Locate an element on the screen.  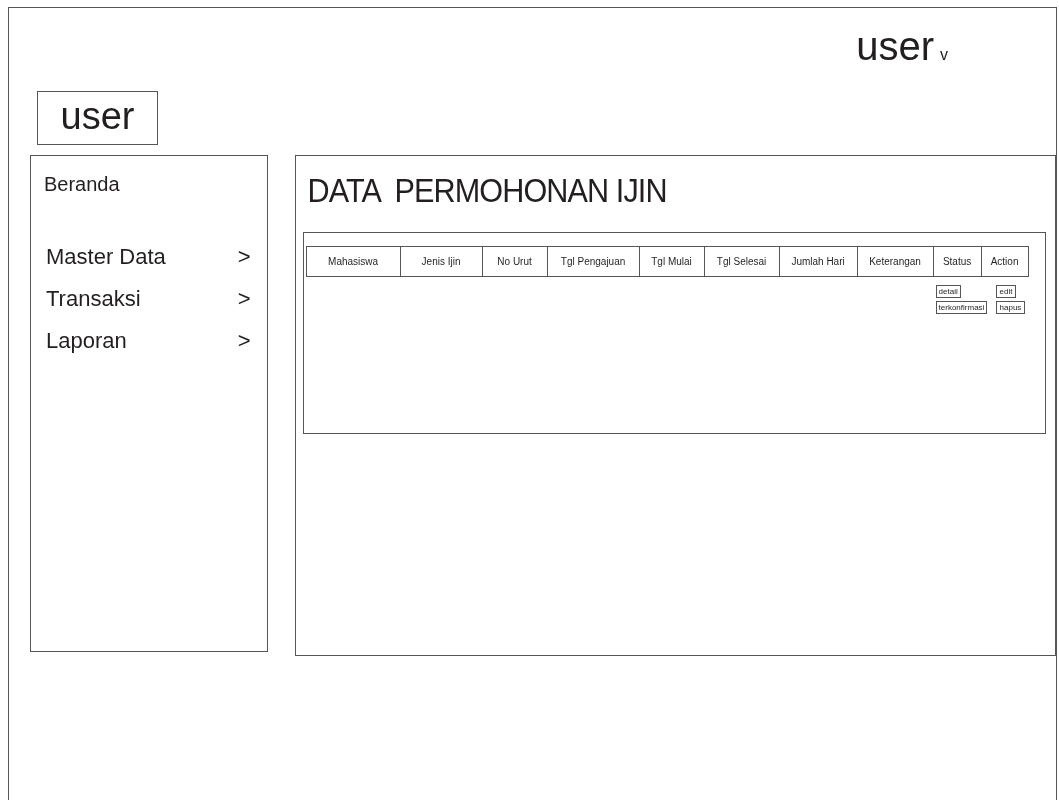
status-button: terkonfirmasi is located at coordinates (961, 307).